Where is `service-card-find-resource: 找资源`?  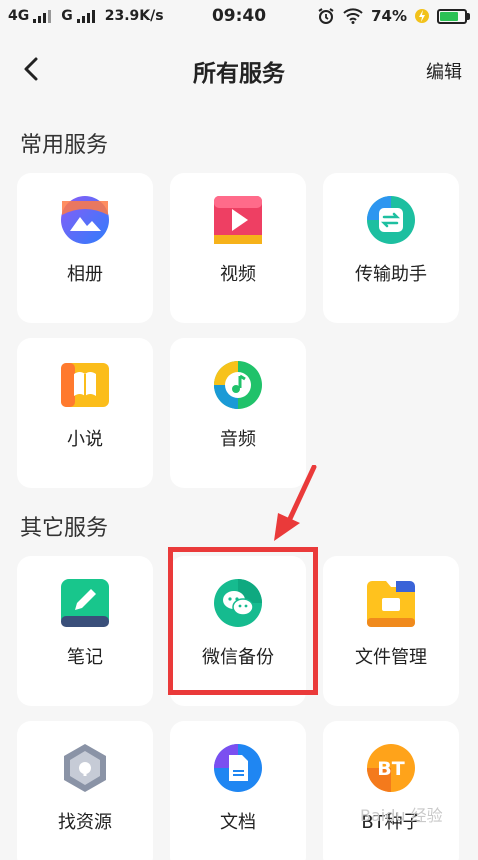
service-card-find-resource: 找资源 is located at coordinates (85, 790).